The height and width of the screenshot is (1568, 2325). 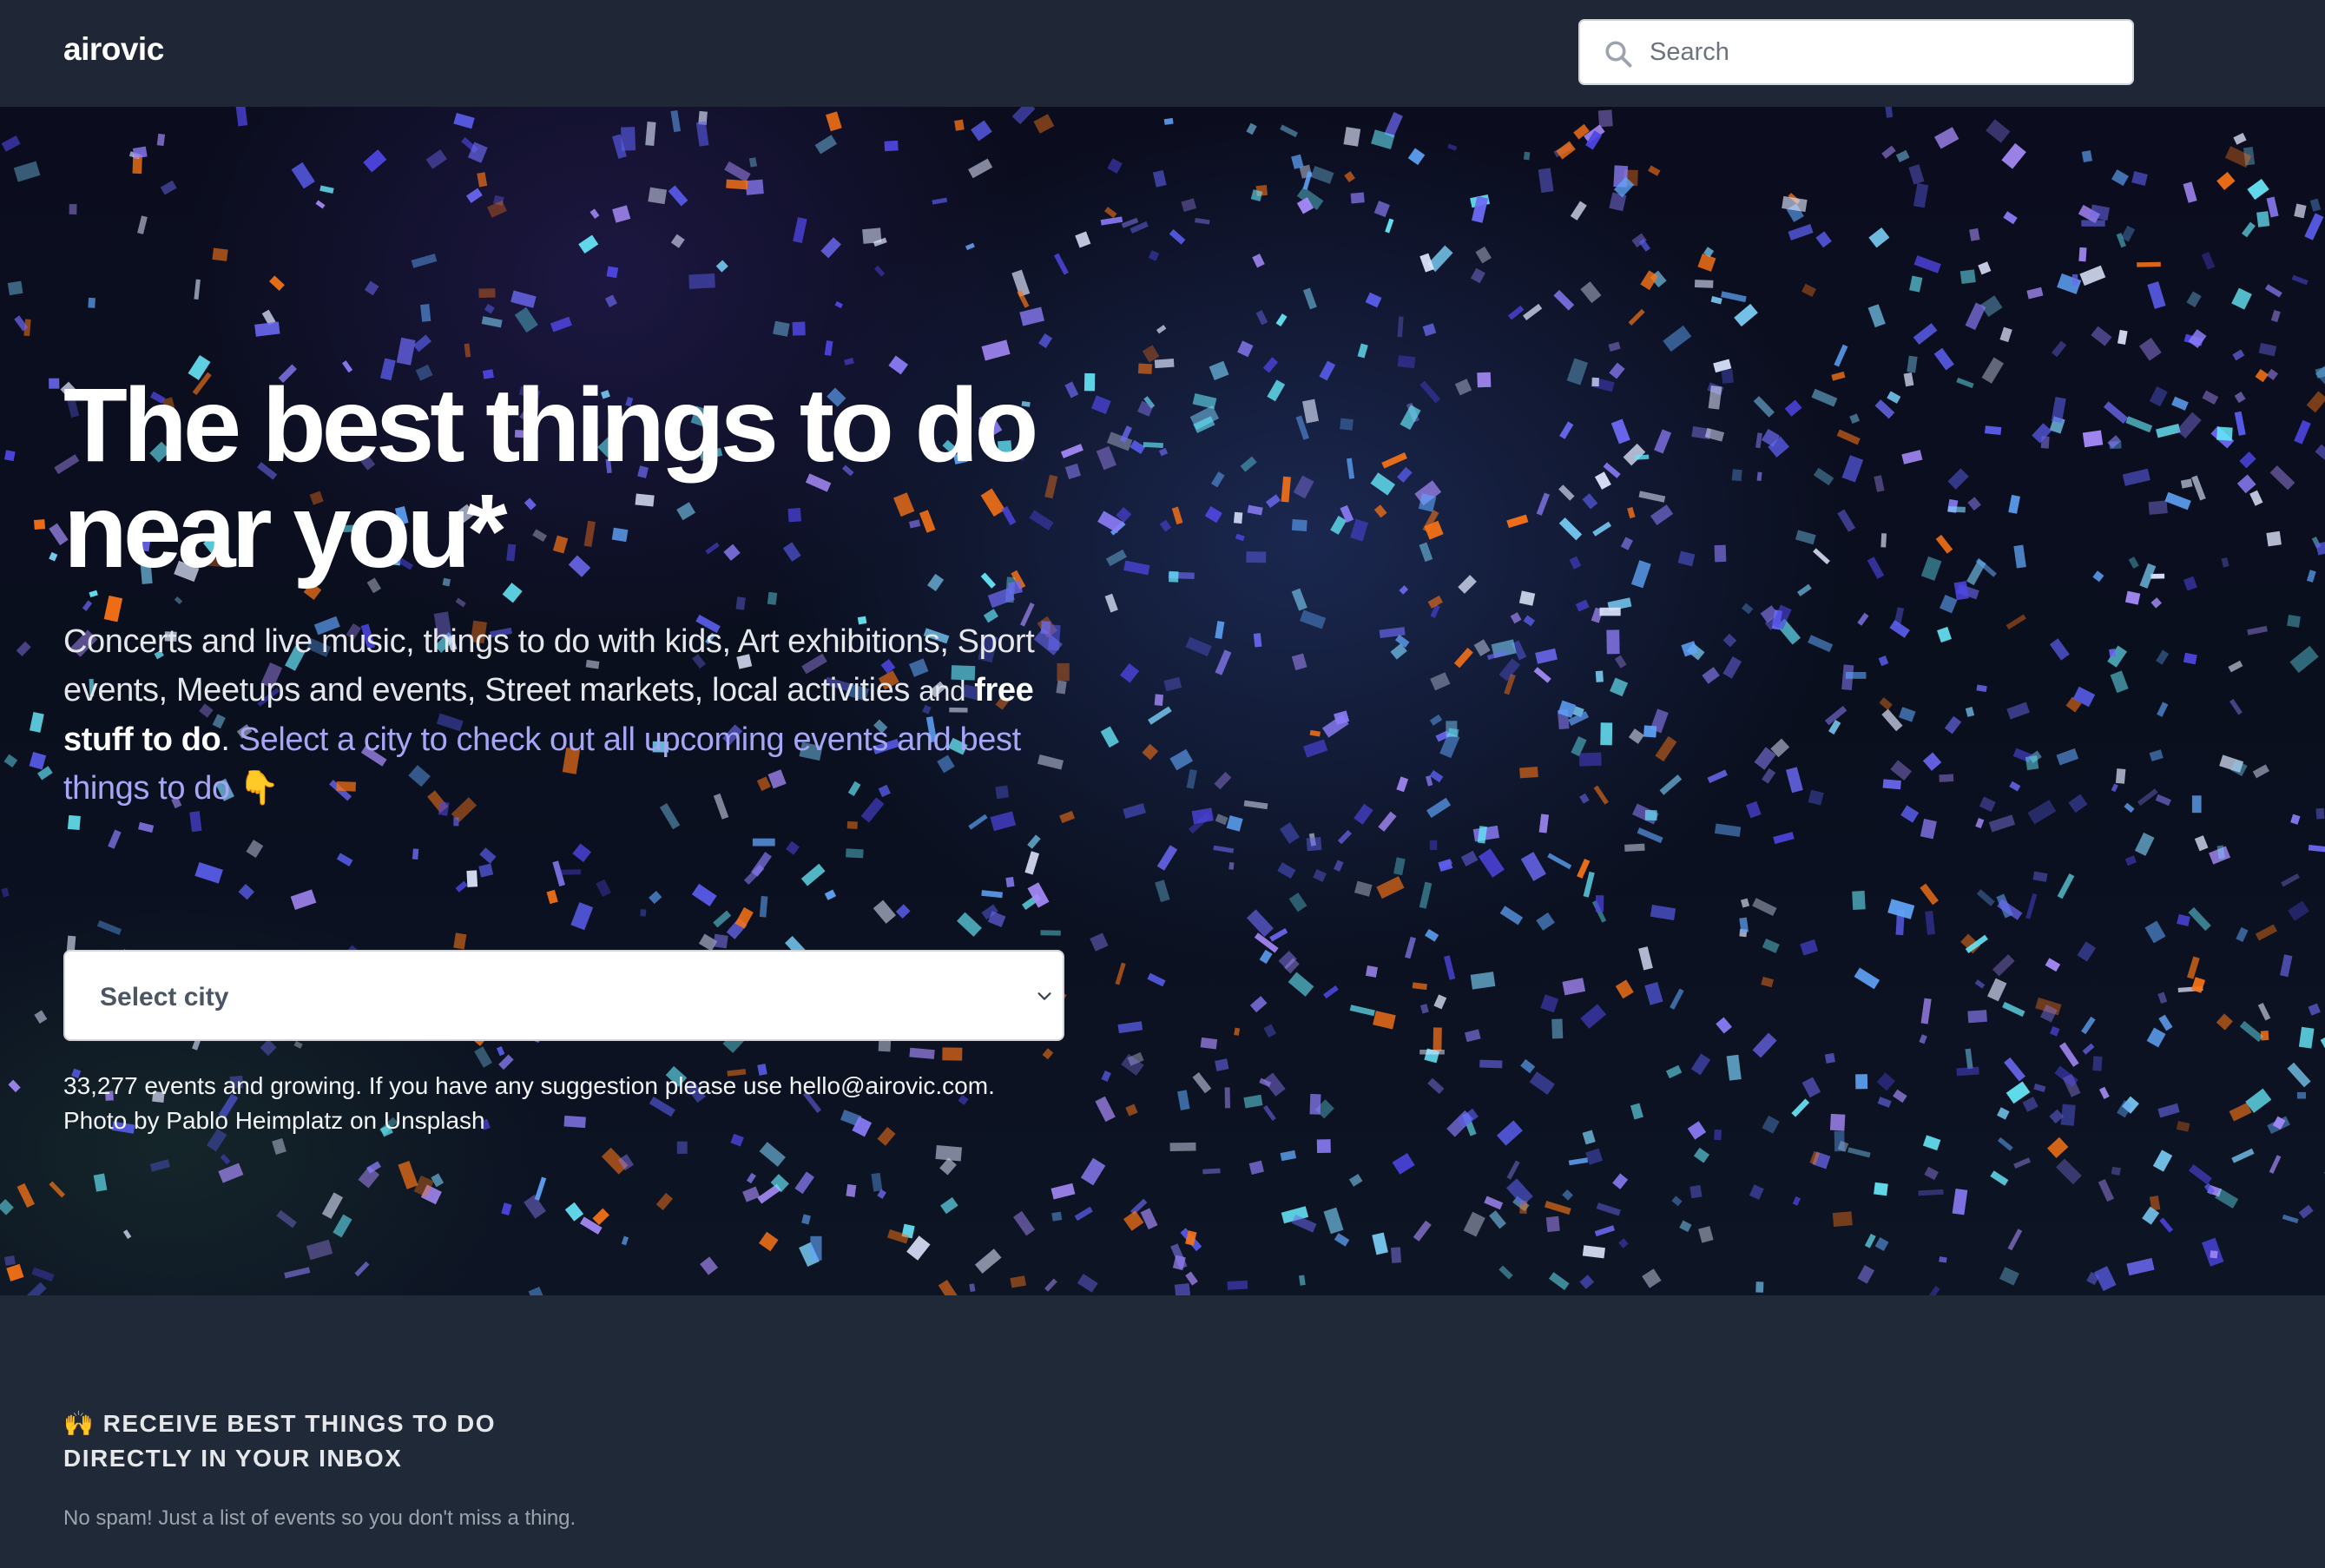 I want to click on photo-credit: Photo by Pablo Heimplatz on Unsplash, so click(x=274, y=1120).